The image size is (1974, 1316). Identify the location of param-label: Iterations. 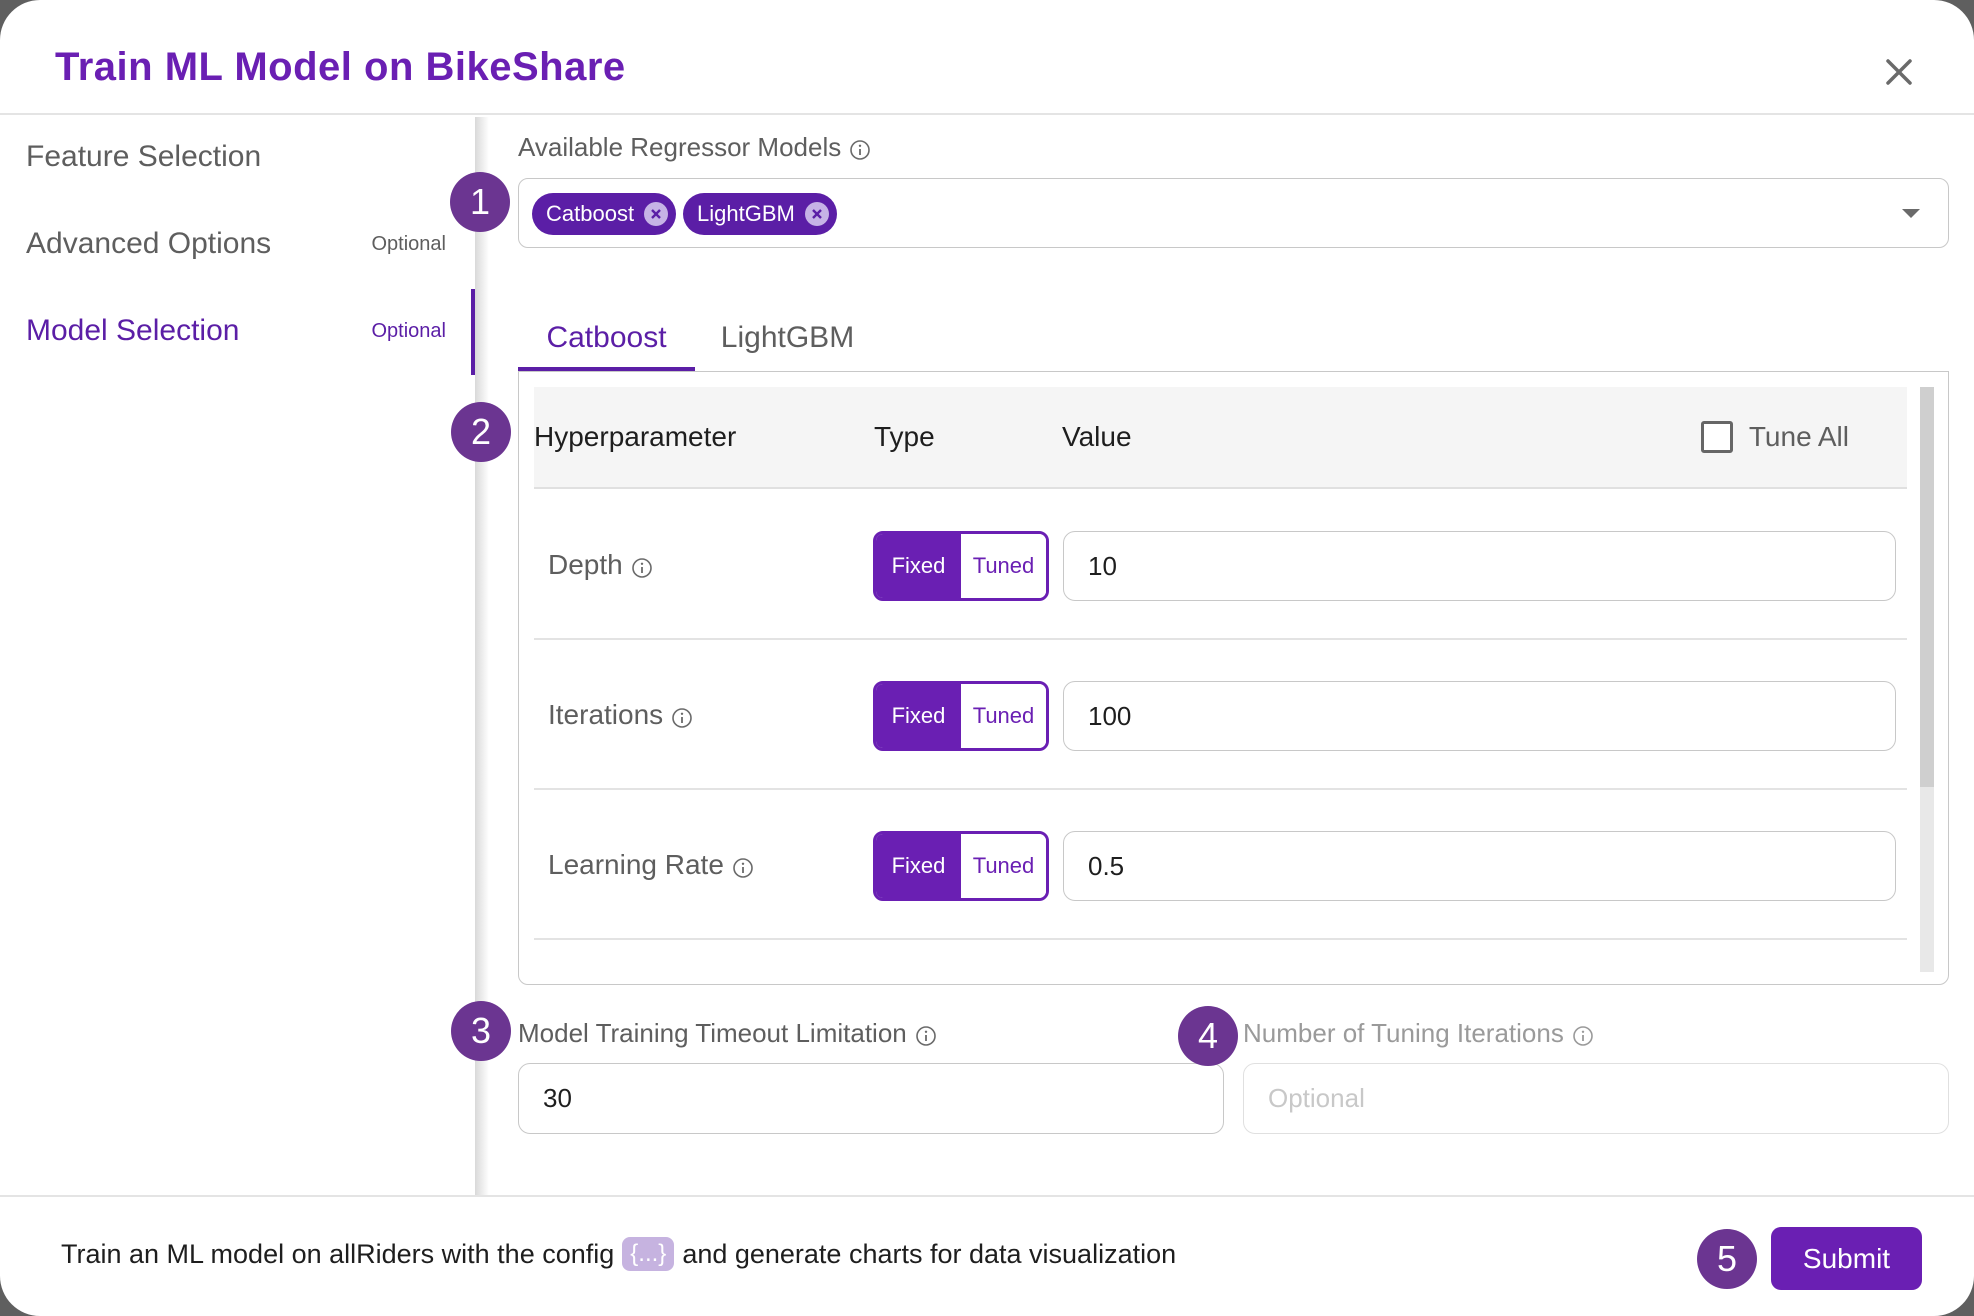
(620, 715).